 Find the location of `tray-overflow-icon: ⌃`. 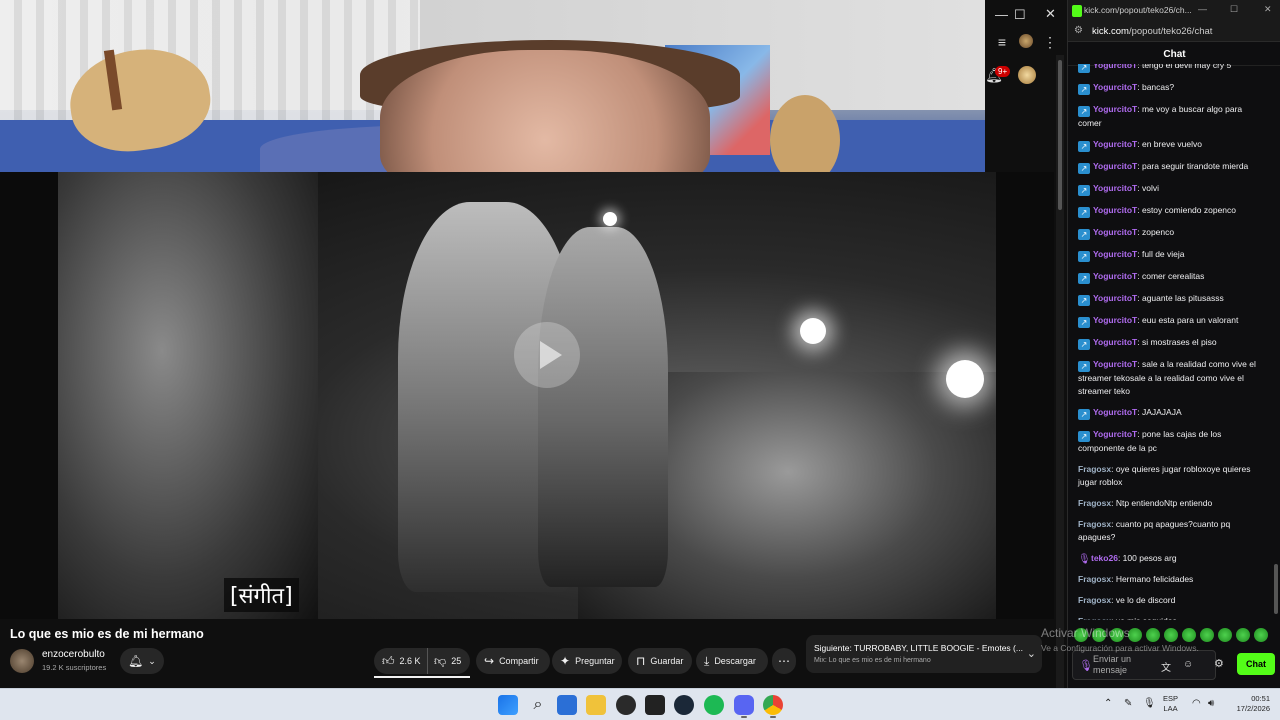

tray-overflow-icon: ⌃ is located at coordinates (1108, 703).